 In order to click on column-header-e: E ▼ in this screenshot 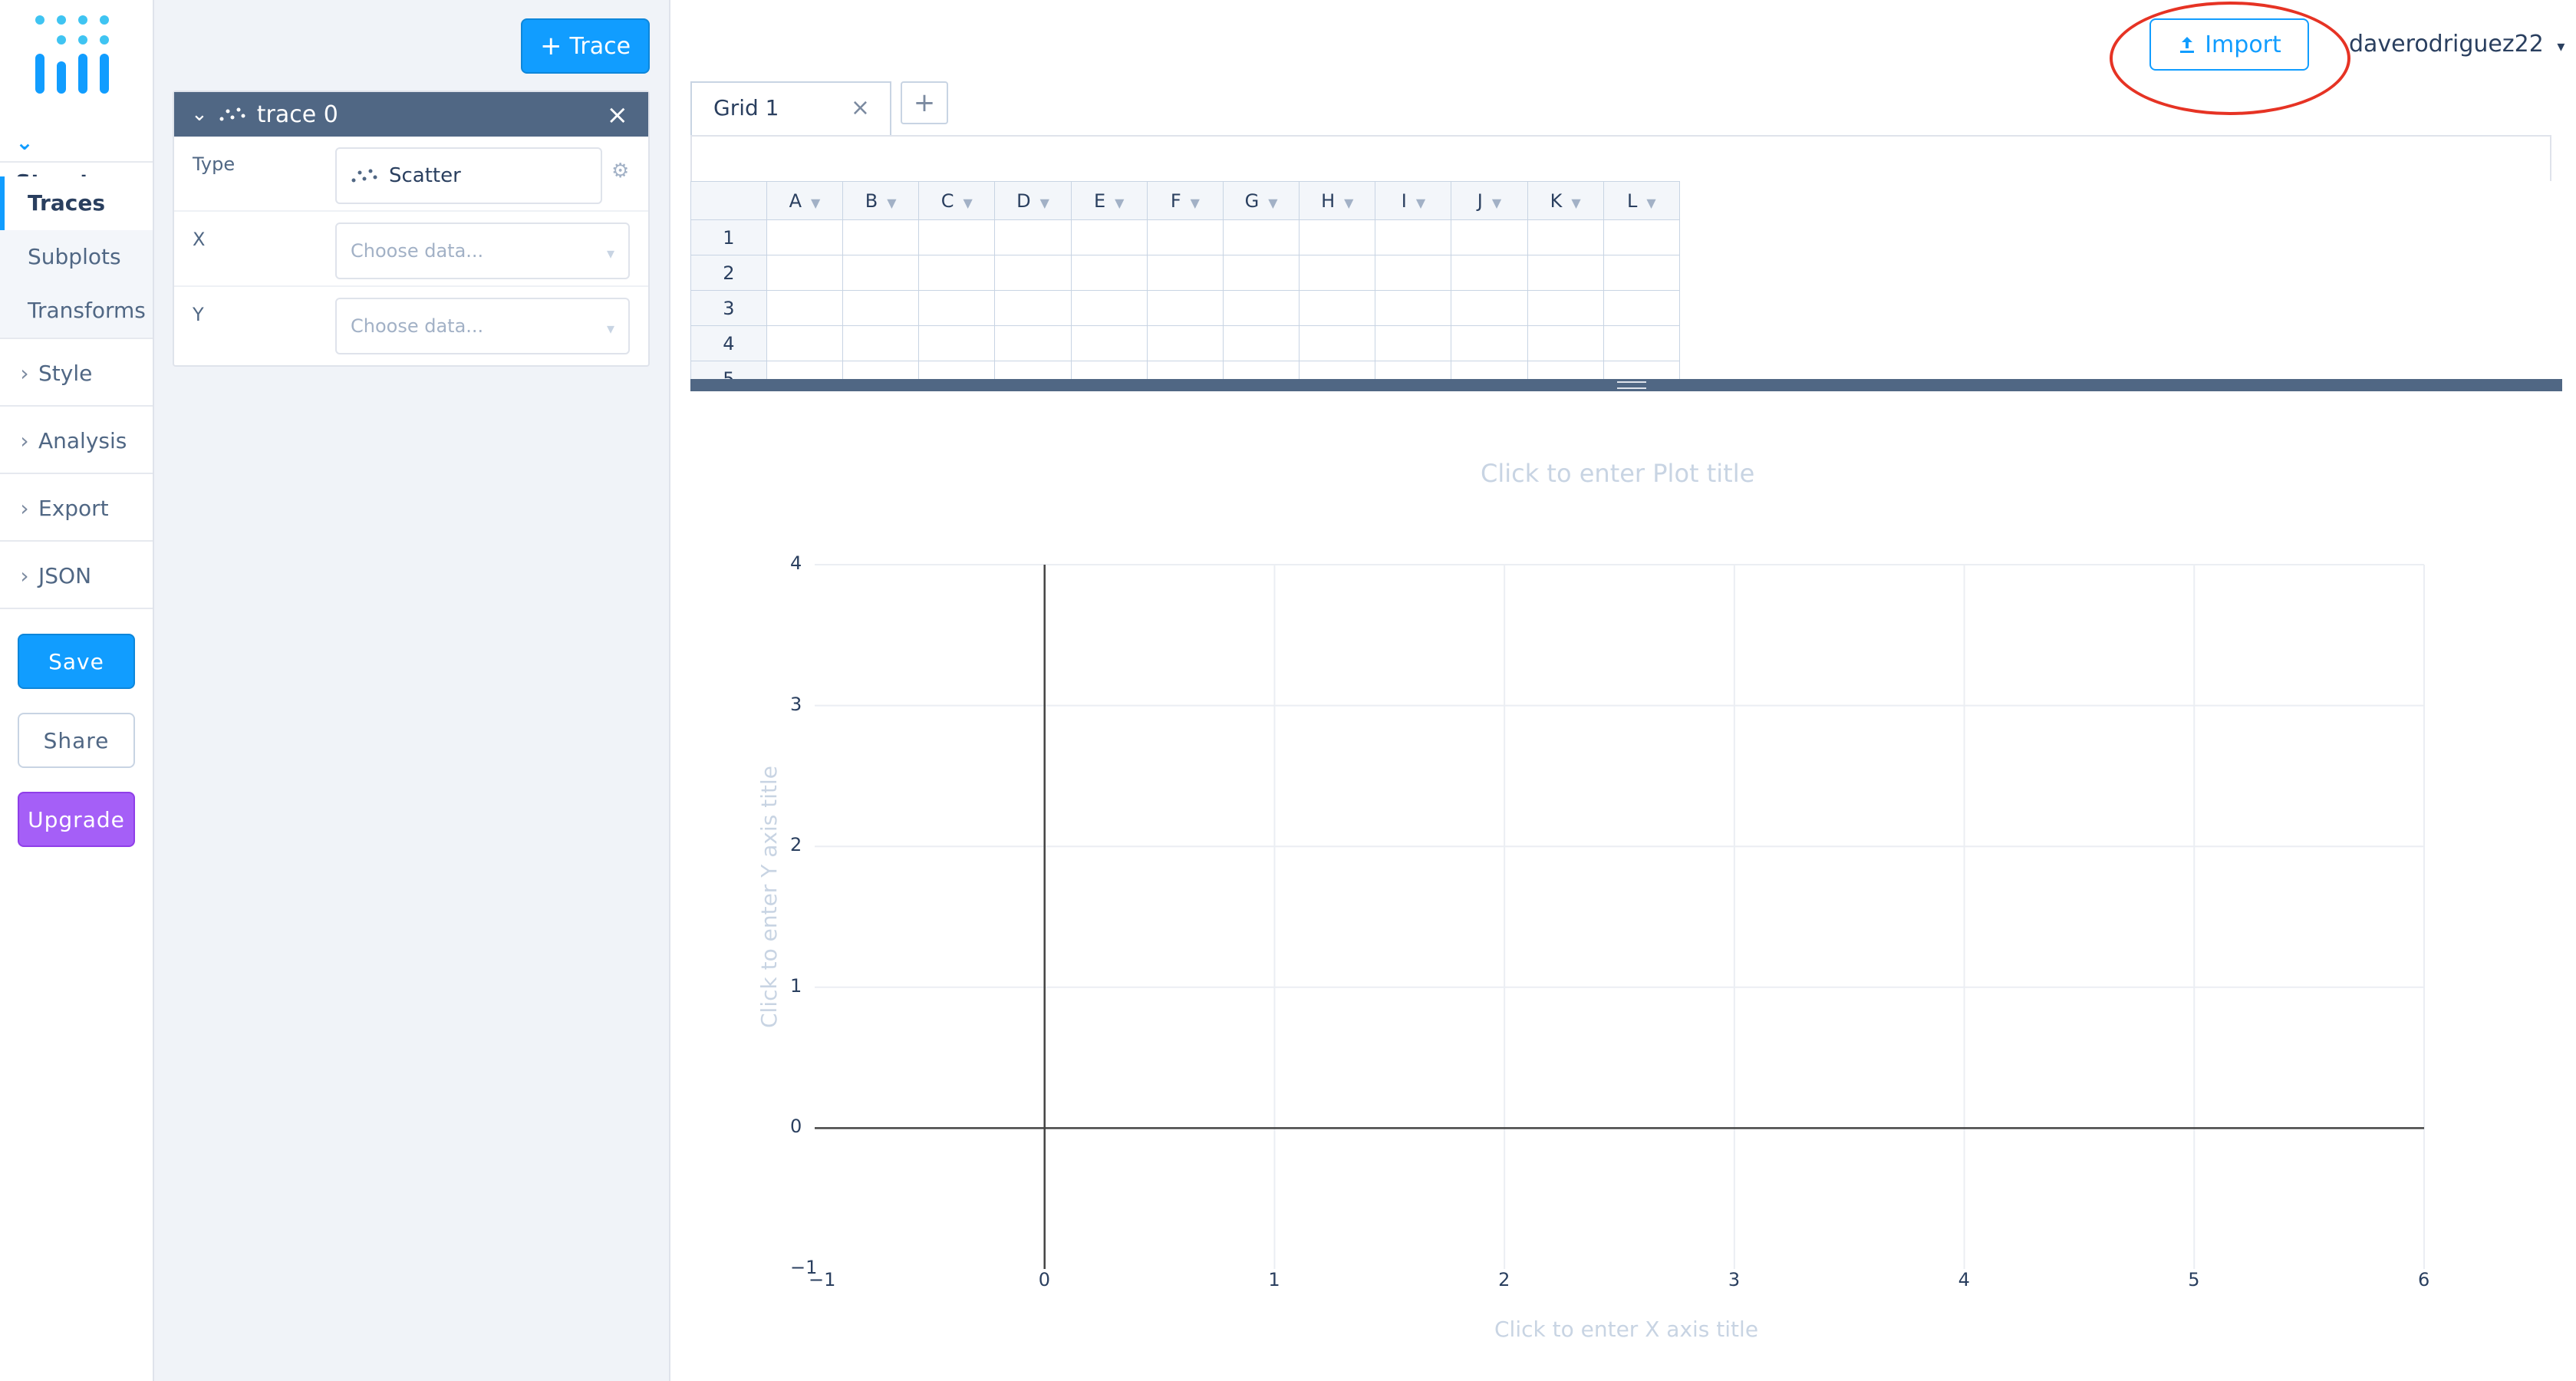, I will do `click(1109, 201)`.